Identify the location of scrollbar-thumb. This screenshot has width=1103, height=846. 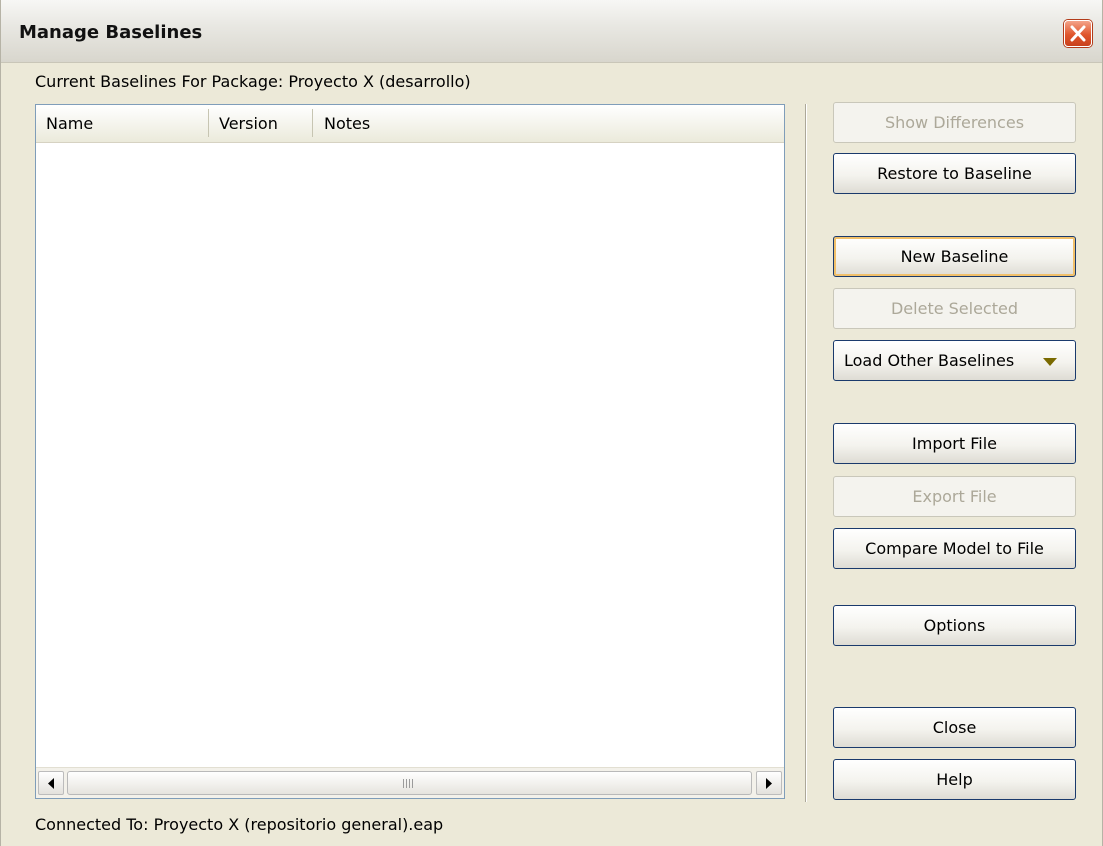
(409, 783).